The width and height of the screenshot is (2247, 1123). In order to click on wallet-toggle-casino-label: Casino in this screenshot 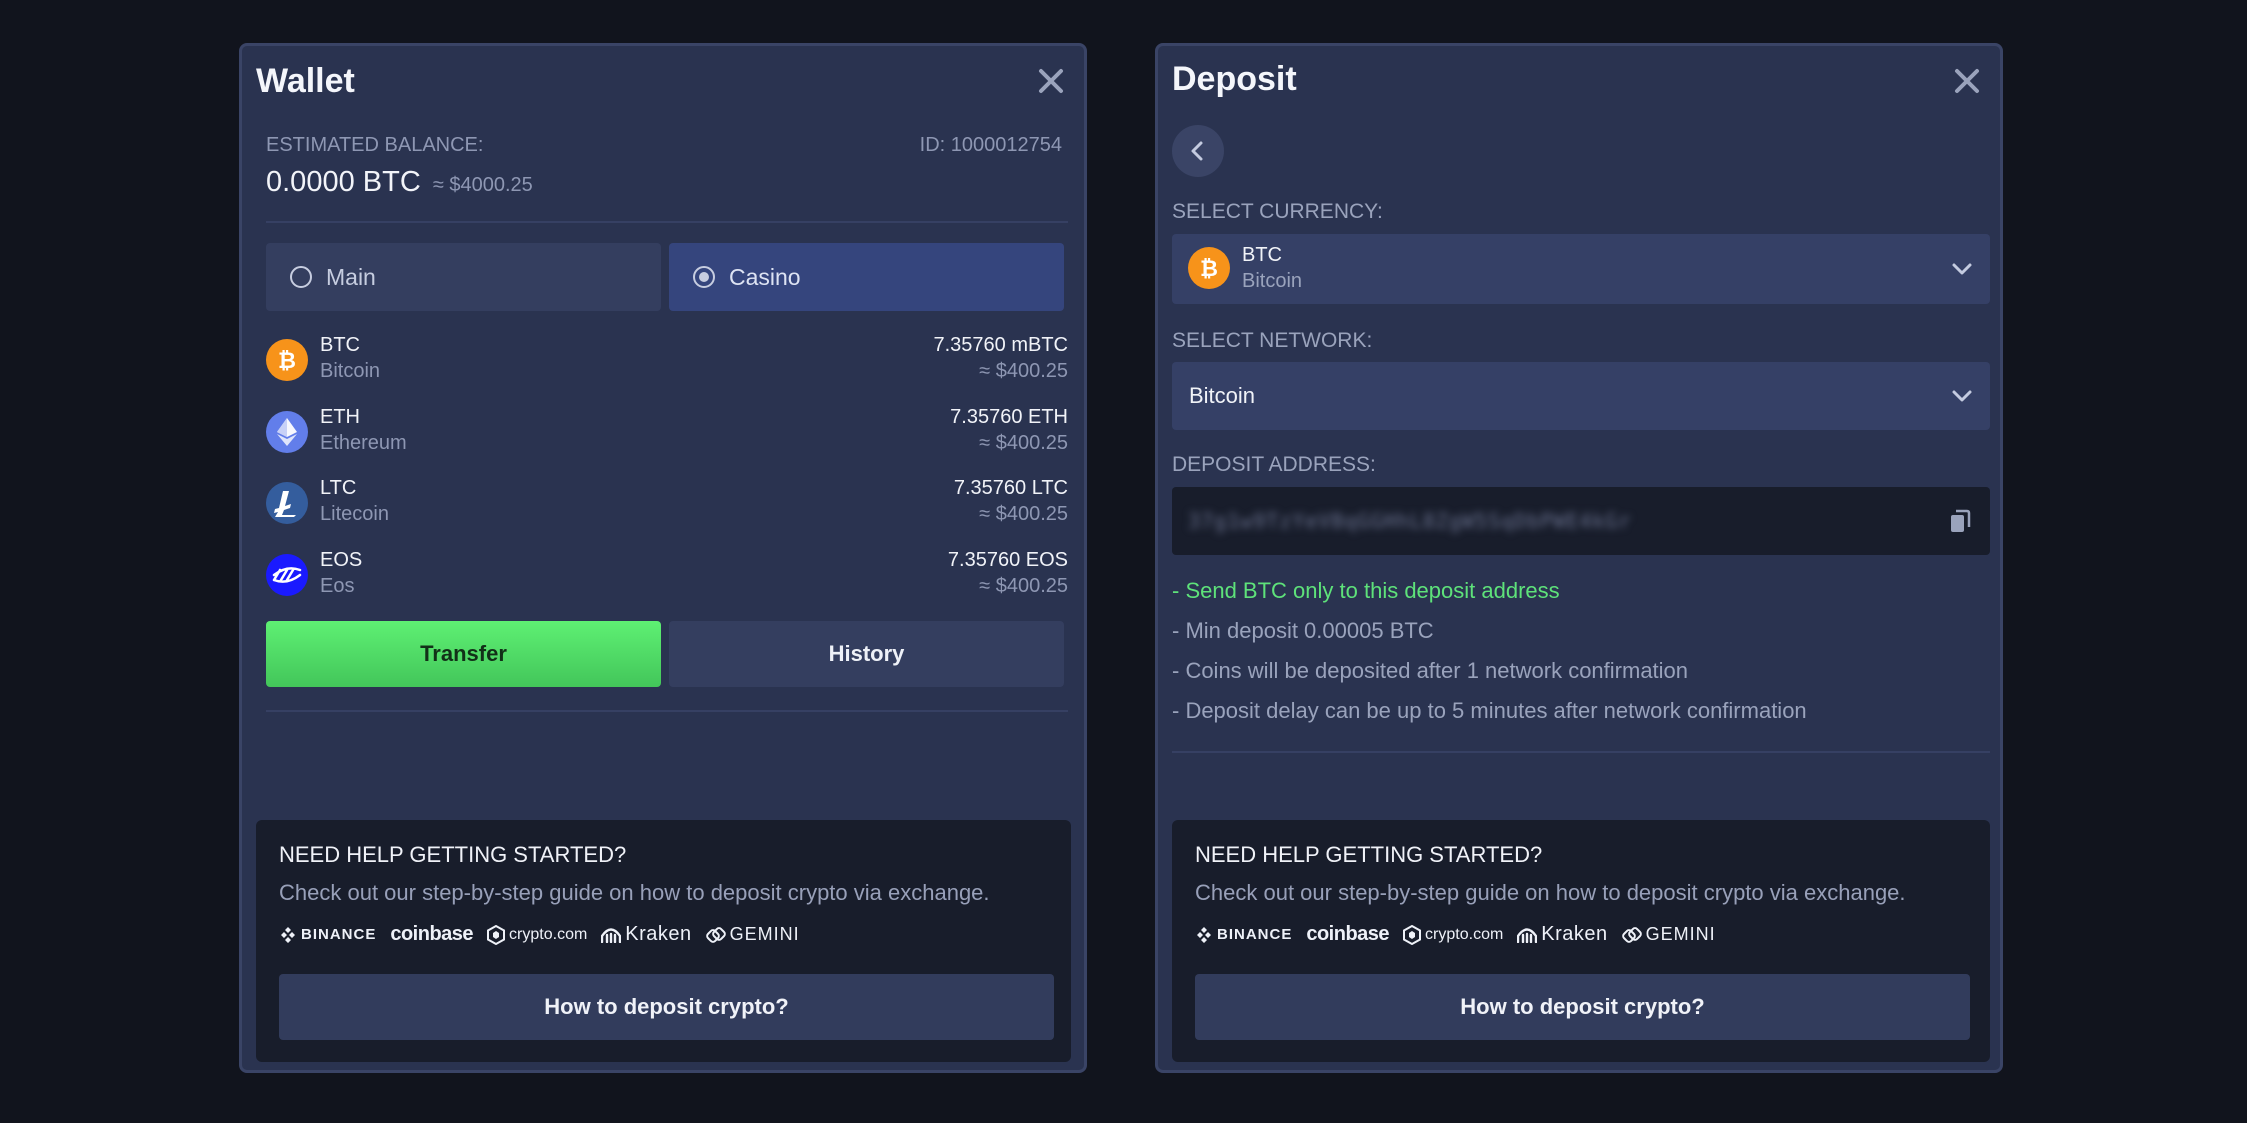, I will do `click(765, 276)`.